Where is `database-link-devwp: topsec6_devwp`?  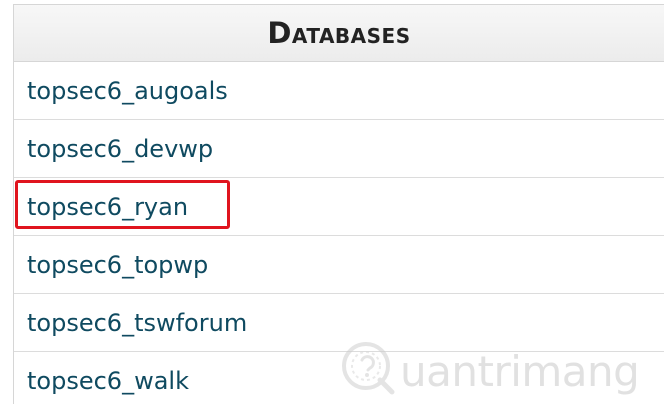 database-link-devwp: topsec6_devwp is located at coordinates (113, 149).